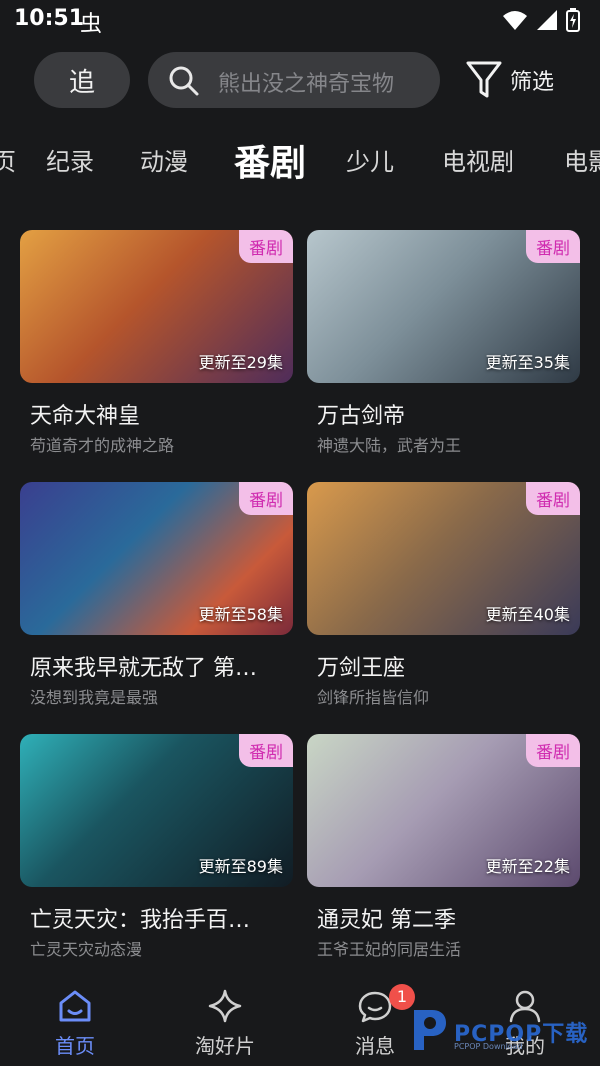  What do you see at coordinates (225, 1006) in the screenshot?
I see `sparkle-icon` at bounding box center [225, 1006].